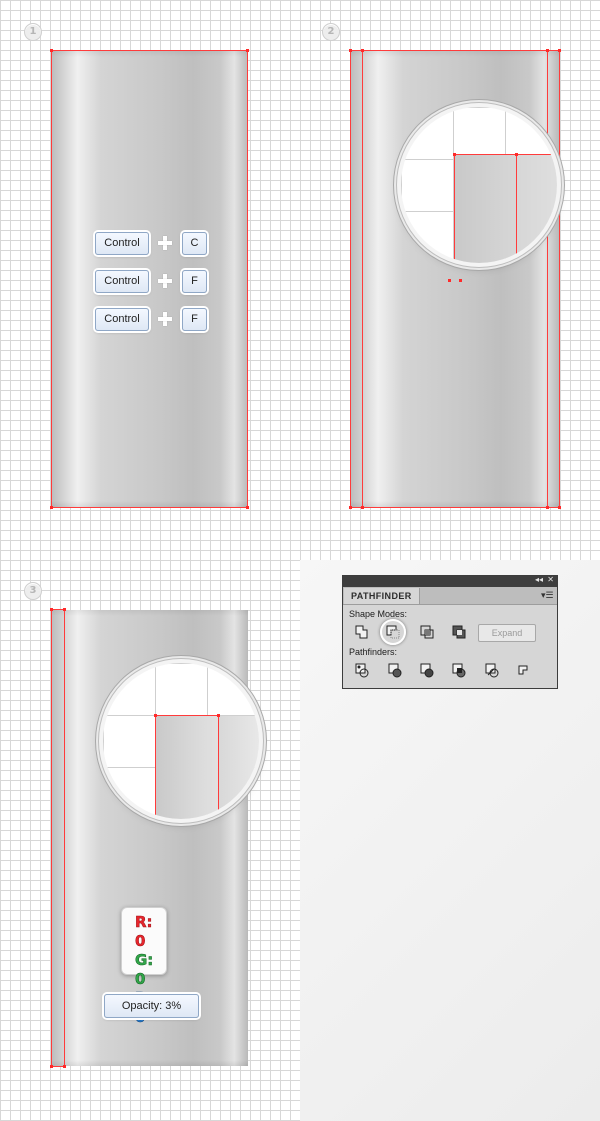  I want to click on selection-edge-inner, so click(64, 838).